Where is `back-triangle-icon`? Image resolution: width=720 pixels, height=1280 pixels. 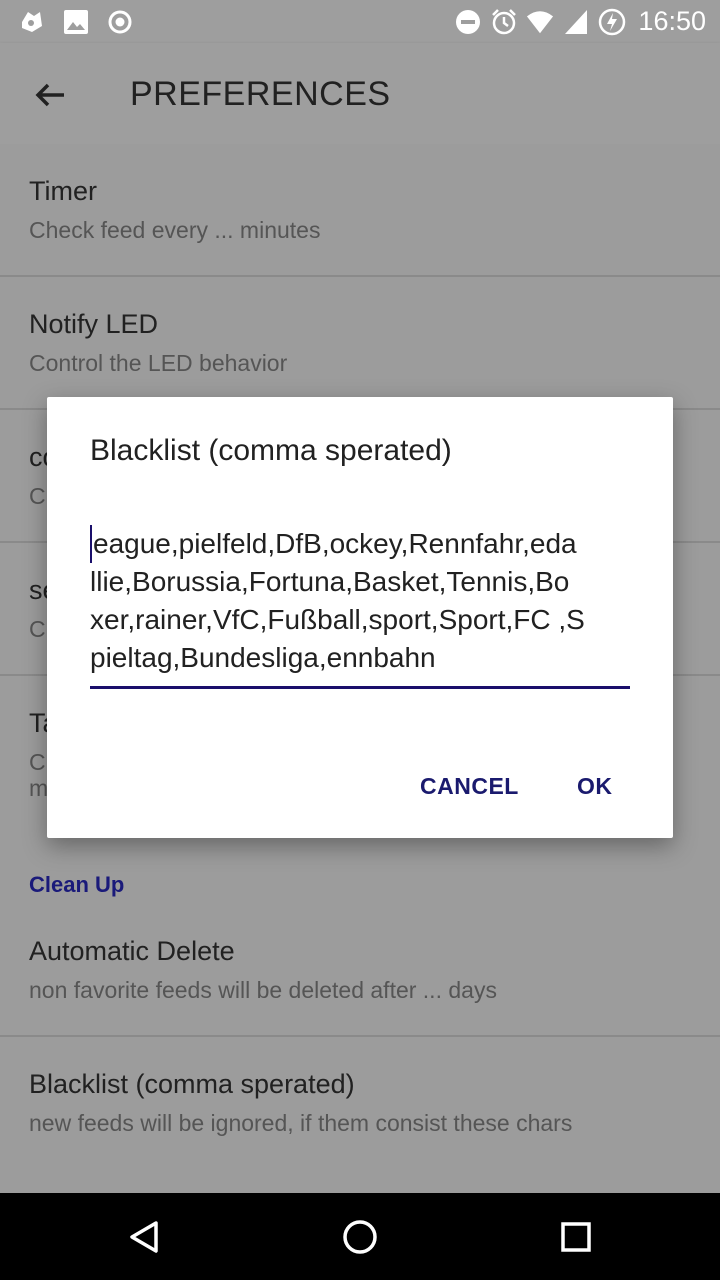
back-triangle-icon is located at coordinates (144, 1237).